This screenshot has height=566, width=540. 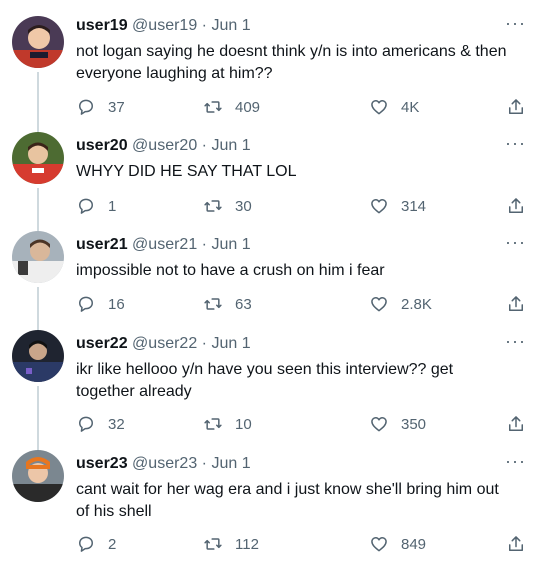 What do you see at coordinates (414, 544) in the screenshot?
I see `like-count: 849` at bounding box center [414, 544].